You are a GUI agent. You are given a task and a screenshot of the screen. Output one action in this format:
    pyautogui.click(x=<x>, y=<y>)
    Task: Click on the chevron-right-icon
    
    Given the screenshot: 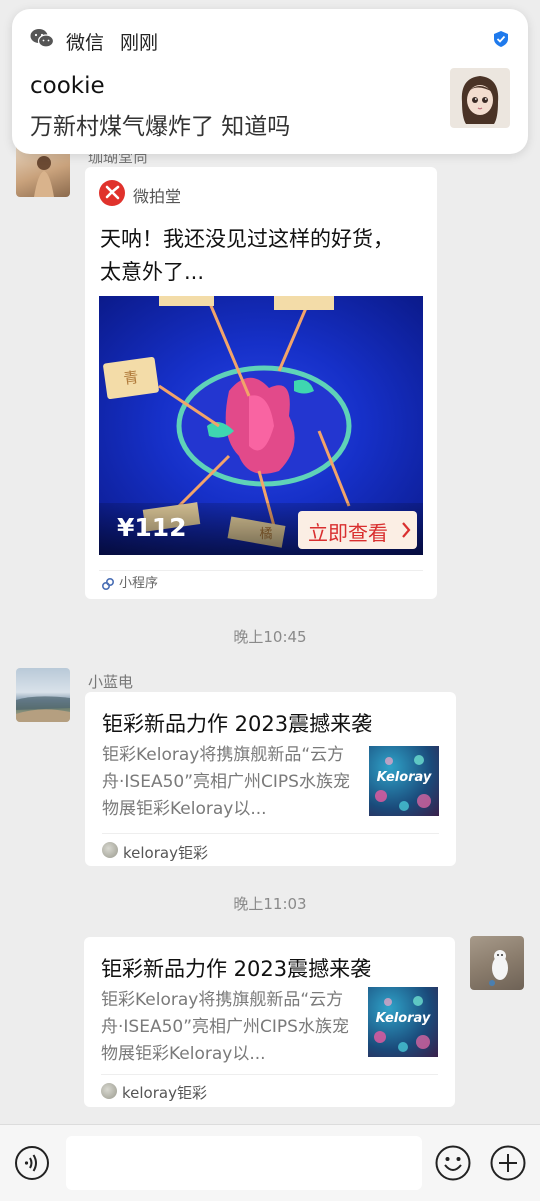 What is the action you would take?
    pyautogui.click(x=406, y=530)
    